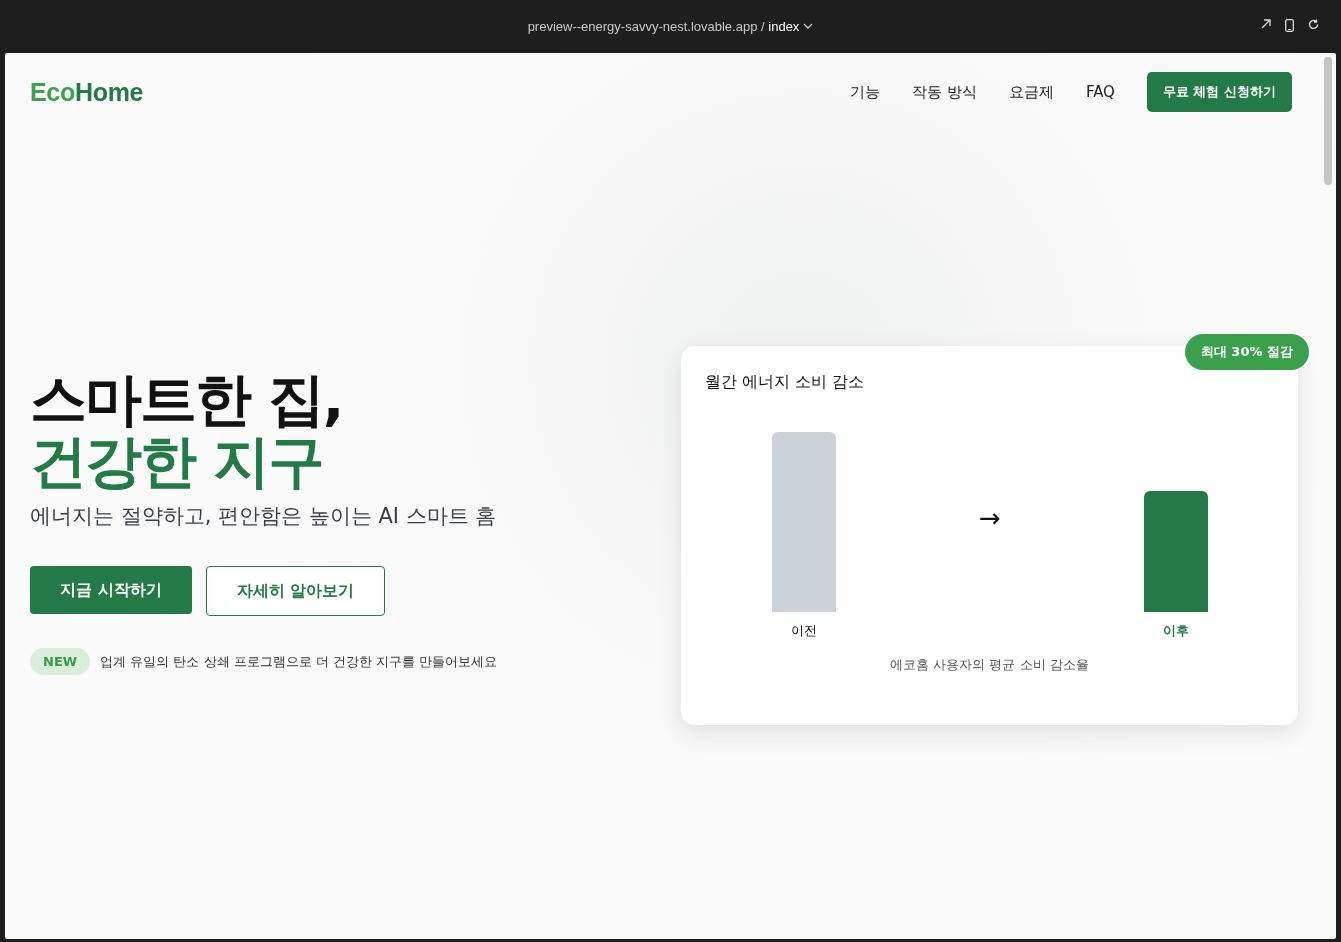  I want to click on free-trial-button: 무료 체험 신청하기, so click(1219, 92).